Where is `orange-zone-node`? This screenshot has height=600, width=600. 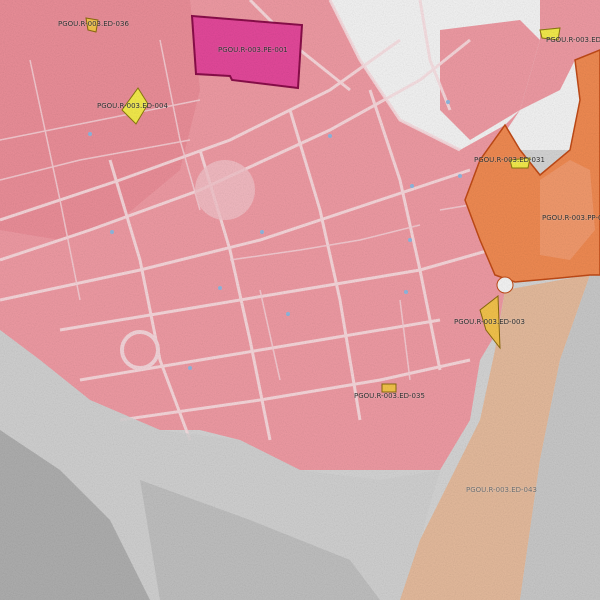
orange-zone-node is located at coordinates (505, 285).